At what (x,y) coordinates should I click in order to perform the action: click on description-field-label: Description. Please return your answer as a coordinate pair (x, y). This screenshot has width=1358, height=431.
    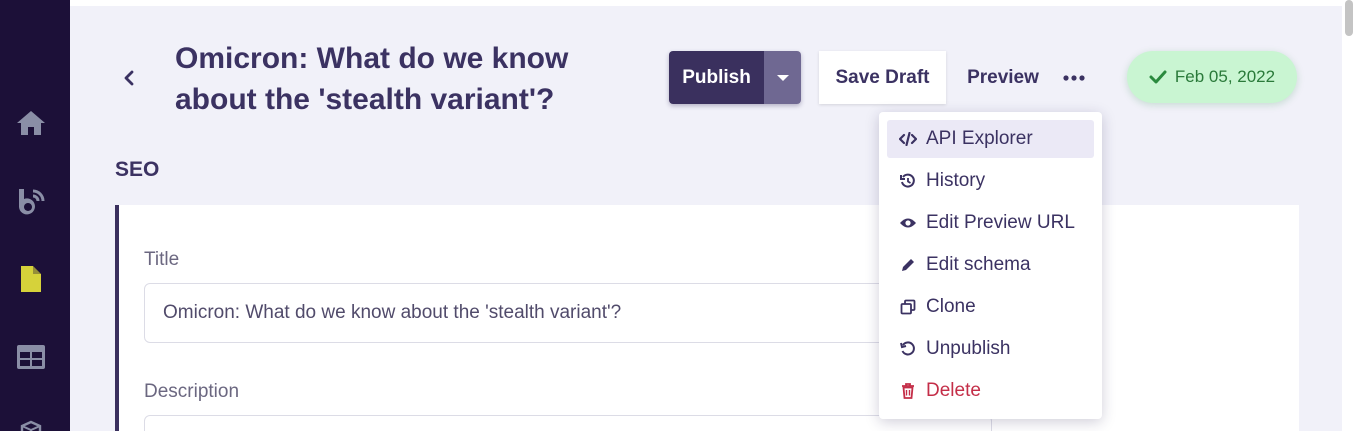
    Looking at the image, I should click on (192, 391).